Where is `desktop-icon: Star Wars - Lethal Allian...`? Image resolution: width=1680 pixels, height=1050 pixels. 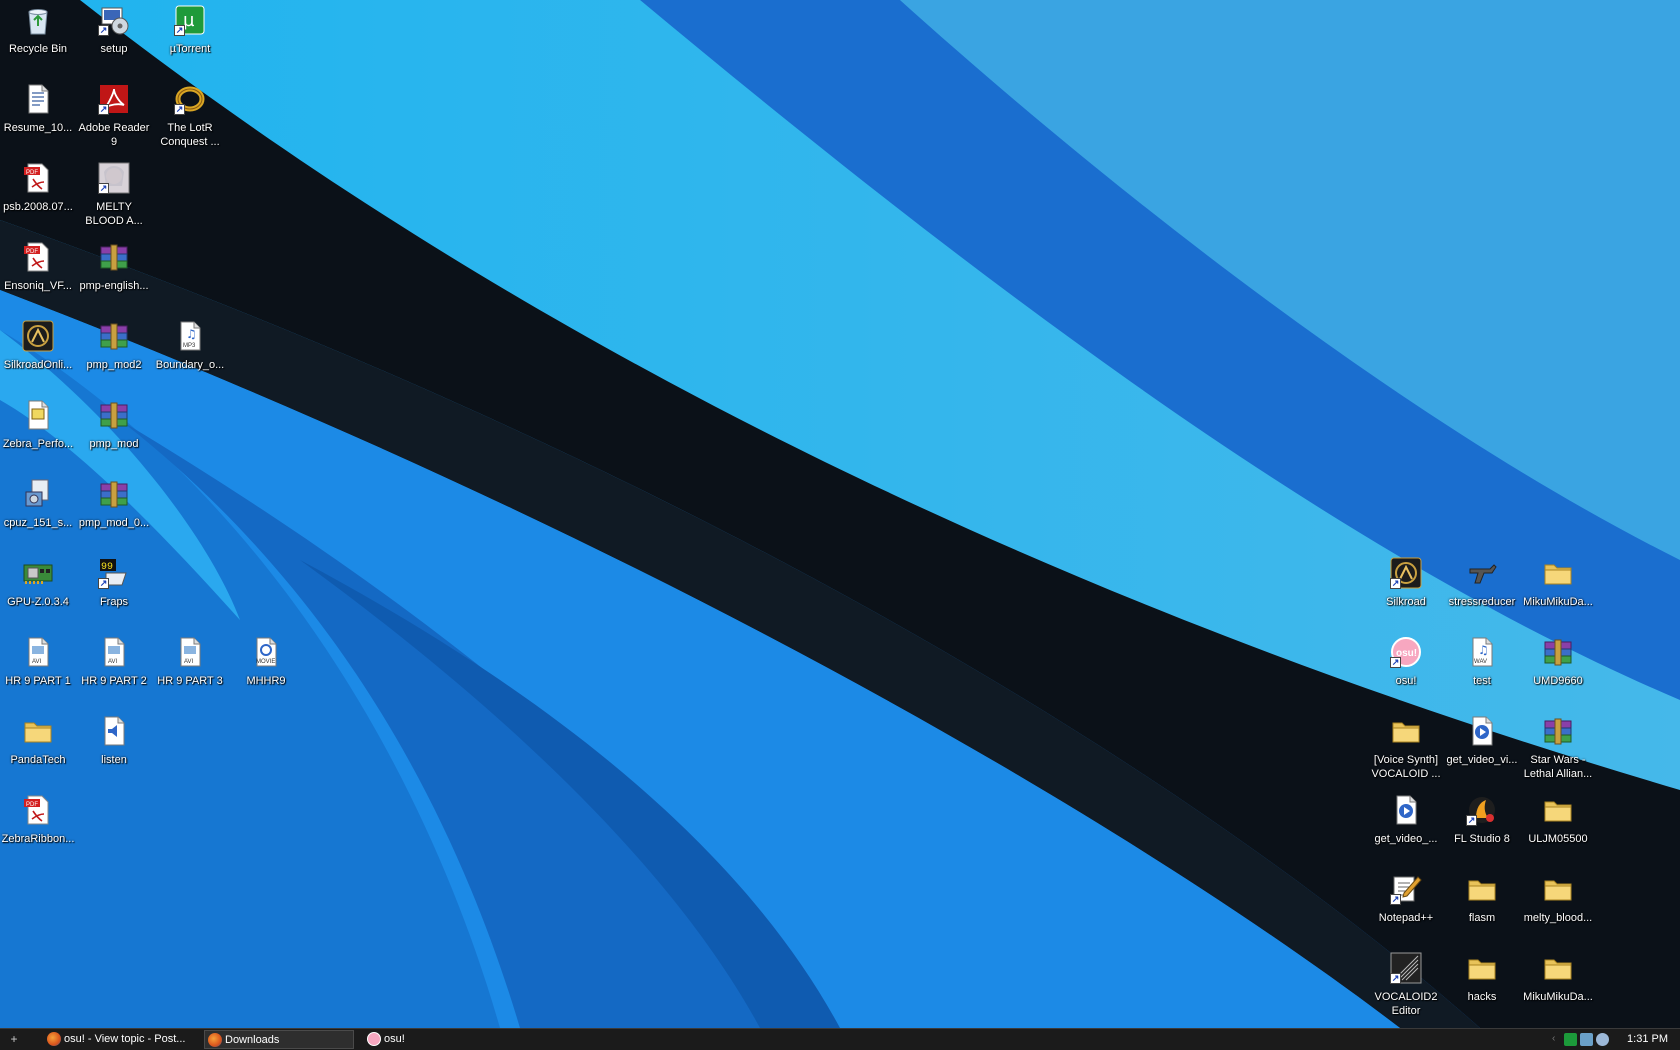 desktop-icon: Star Wars - Lethal Allian... is located at coordinates (1558, 746).